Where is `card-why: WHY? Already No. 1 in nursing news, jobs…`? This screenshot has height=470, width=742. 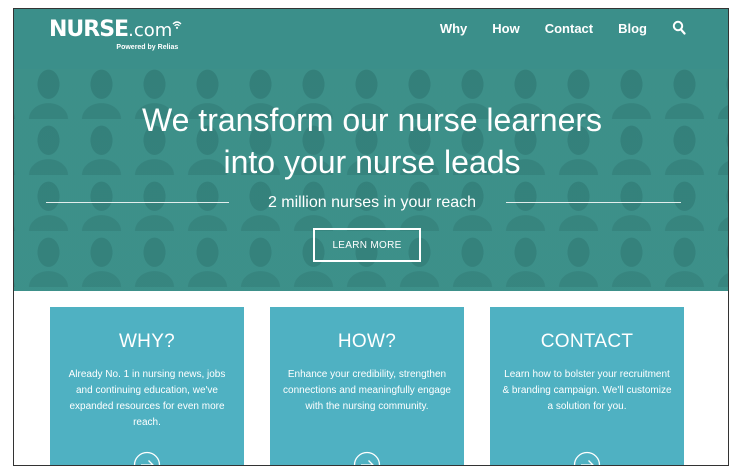
card-why: WHY? Already No. 1 in nursing news, jobs… is located at coordinates (147, 386).